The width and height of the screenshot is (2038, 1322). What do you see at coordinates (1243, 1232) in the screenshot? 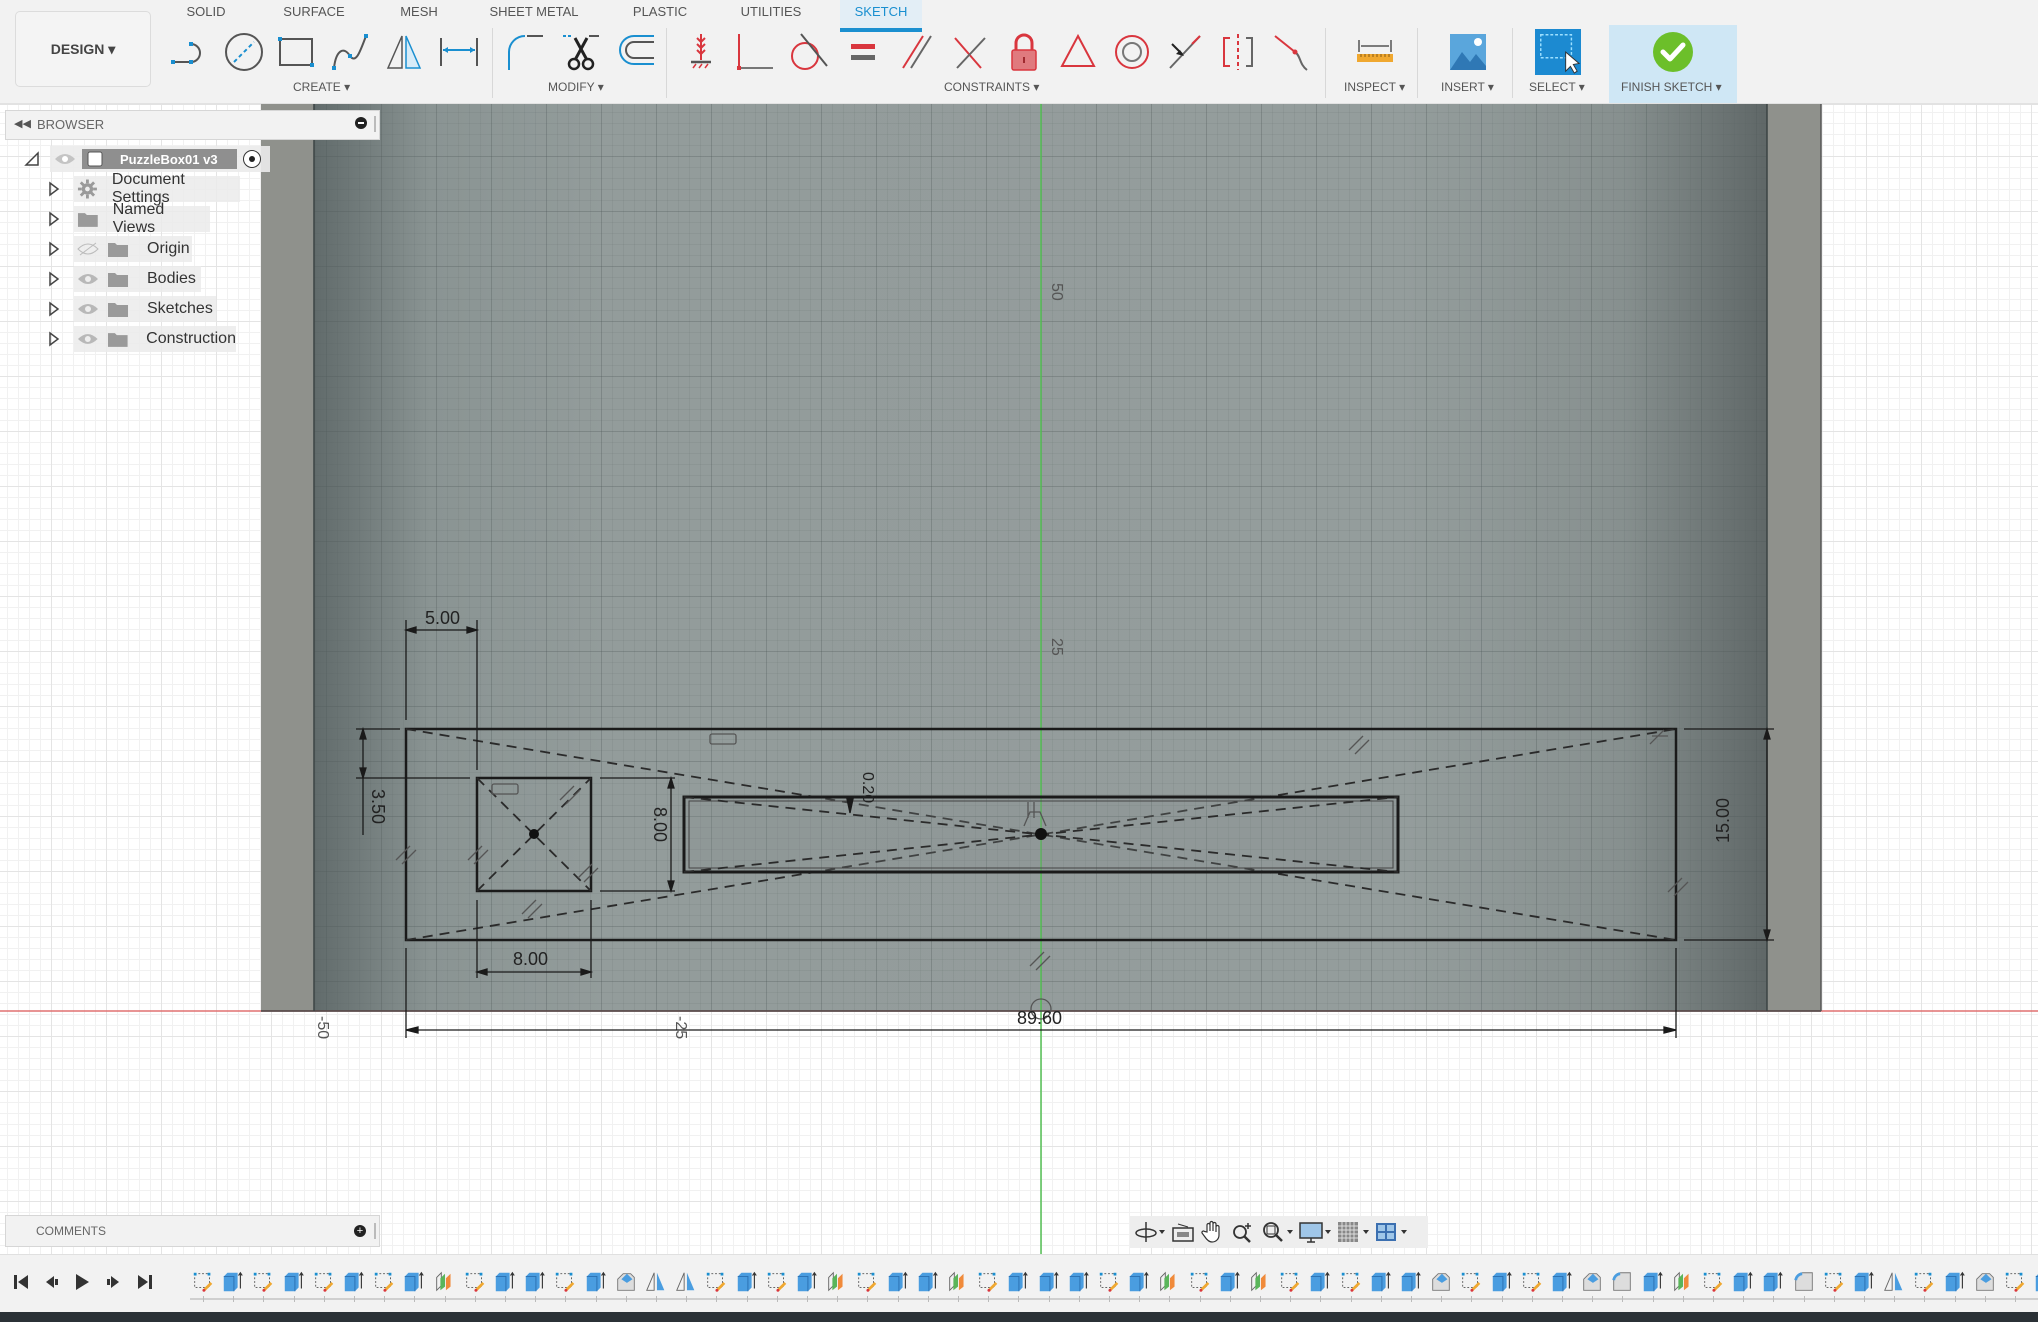
I see `zoom-button` at bounding box center [1243, 1232].